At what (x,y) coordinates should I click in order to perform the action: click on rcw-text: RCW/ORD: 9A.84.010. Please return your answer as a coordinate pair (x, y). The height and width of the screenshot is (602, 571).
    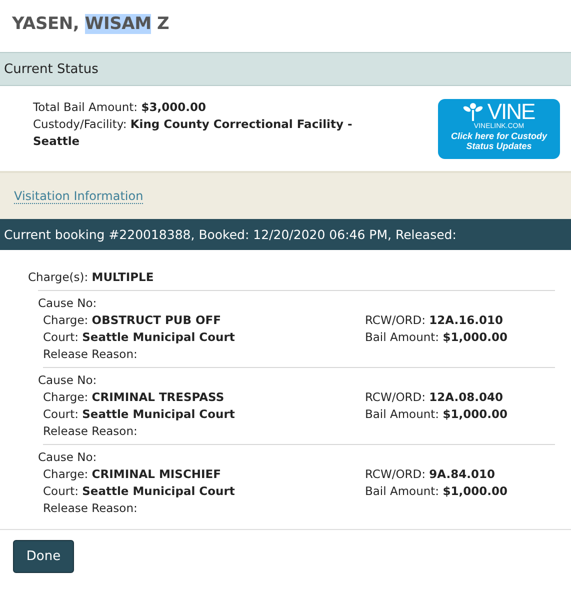
    Looking at the image, I should click on (430, 474).